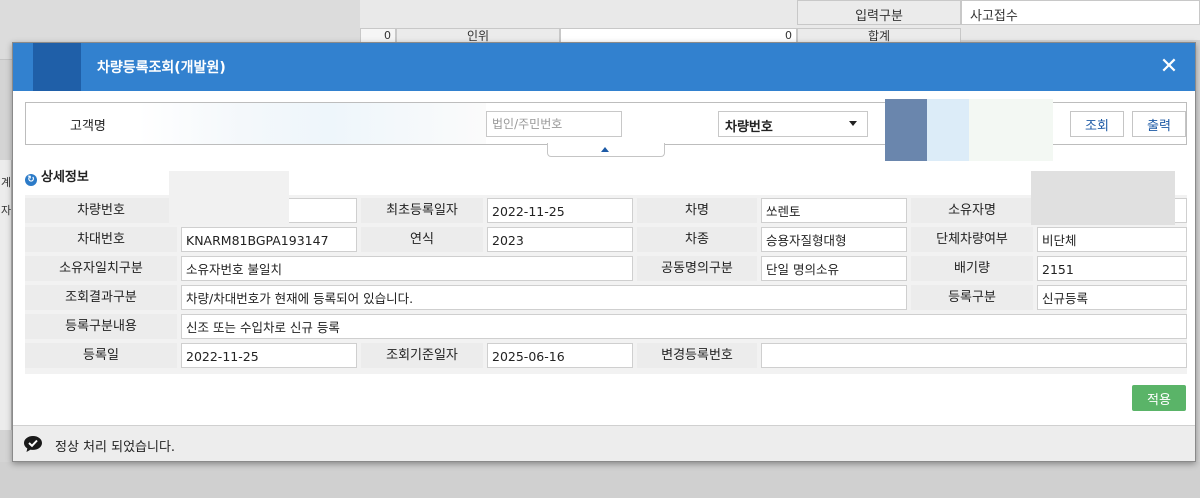  Describe the element at coordinates (312, 123) in the screenshot. I see `customer-name-masked` at that location.